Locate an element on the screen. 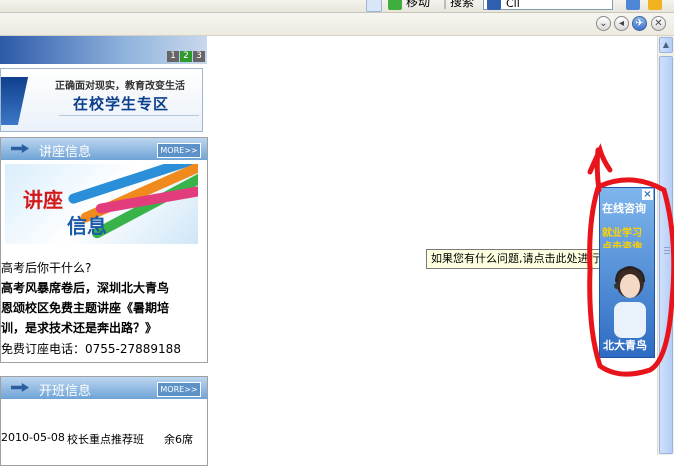 Image resolution: width=674 pixels, height=466 pixels. move-label: 移动 is located at coordinates (418, 5).